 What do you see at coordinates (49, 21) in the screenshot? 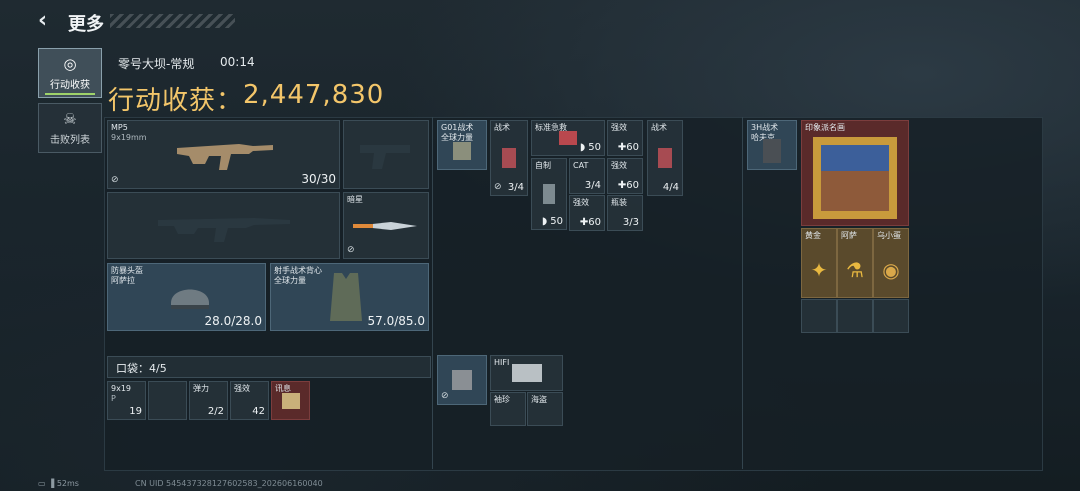
I see `back-icon: ‹` at bounding box center [49, 21].